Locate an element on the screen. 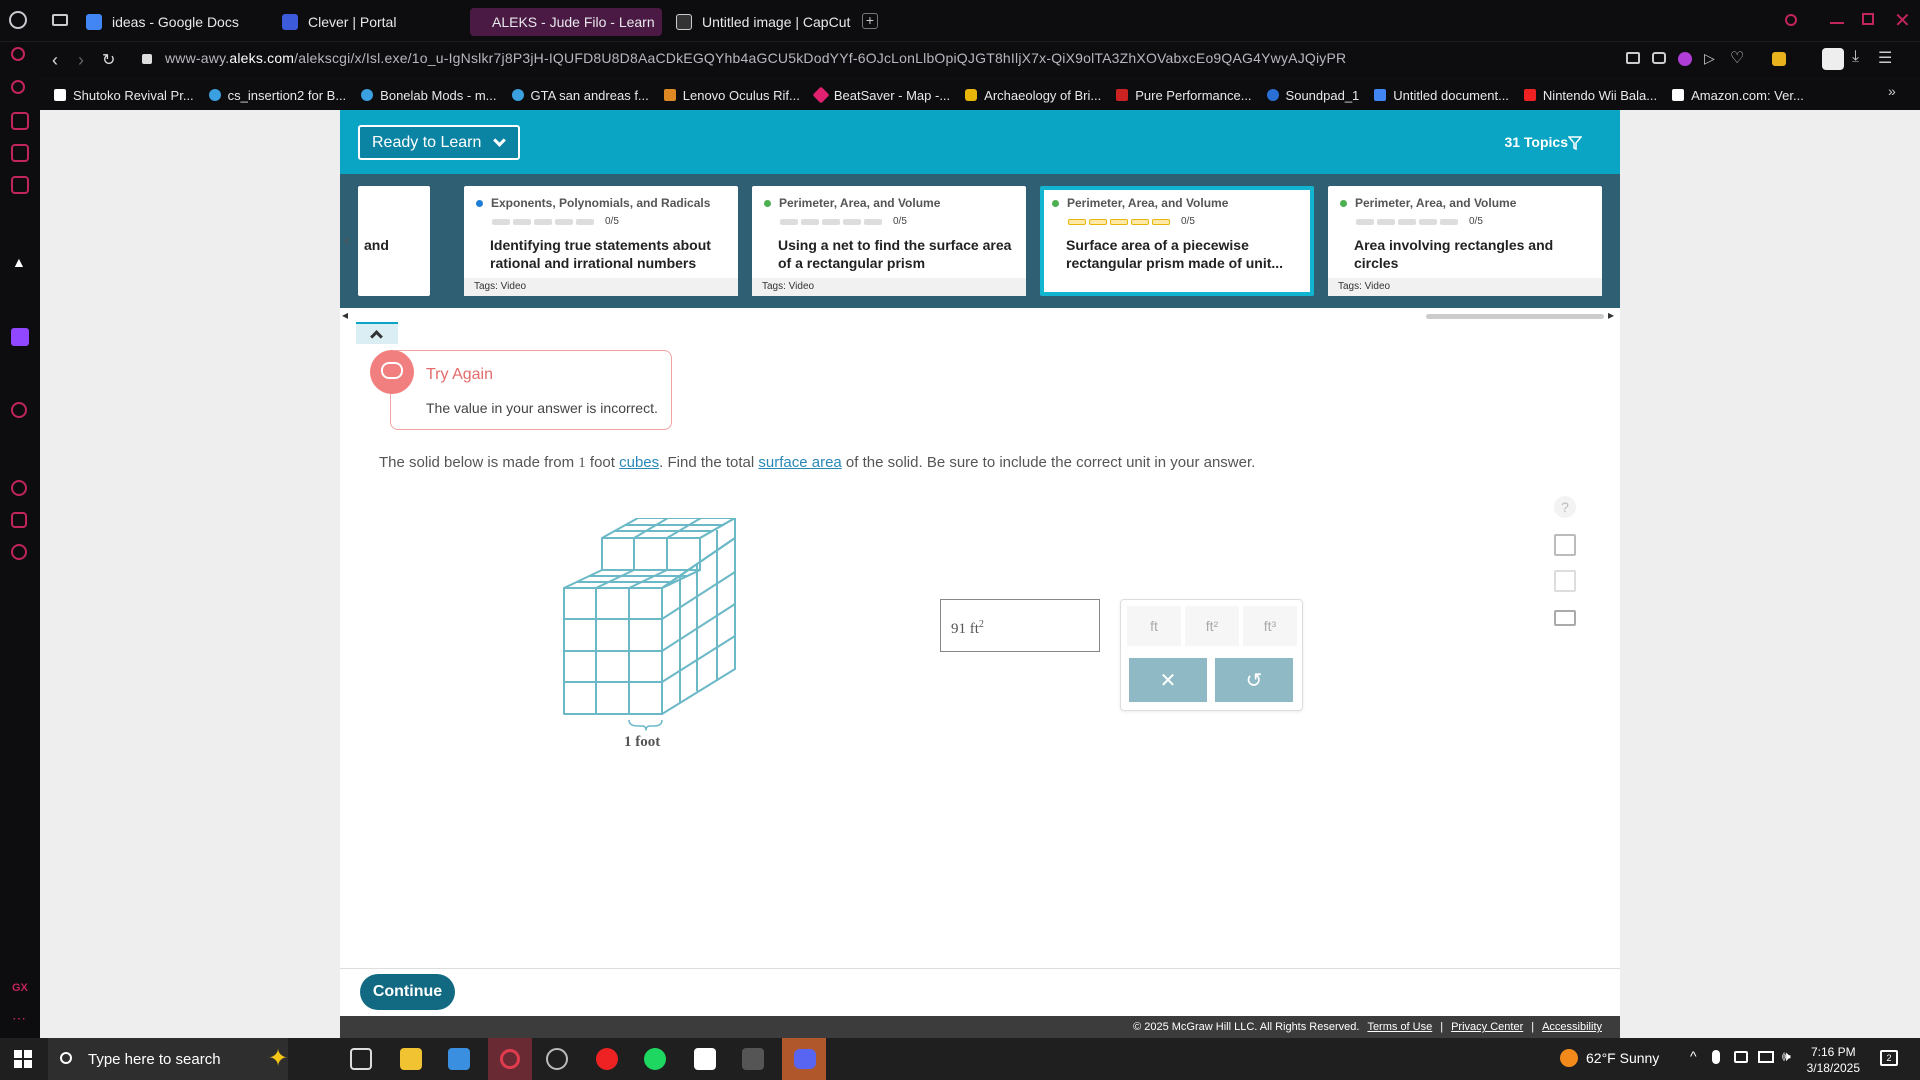 The image size is (1920, 1080). notifications-icon: 2 is located at coordinates (1889, 1058).